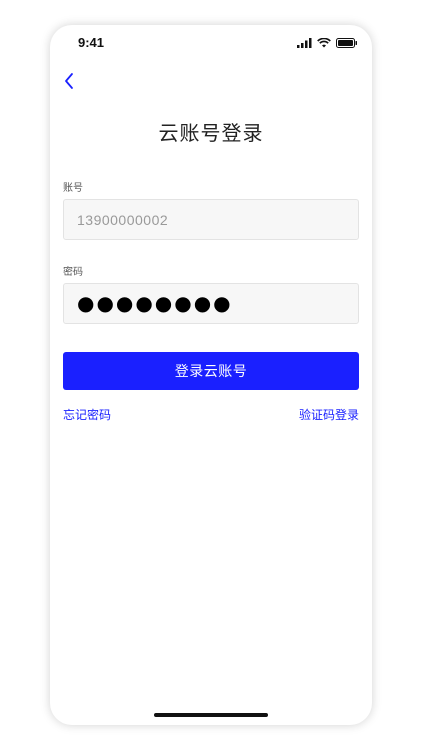 This screenshot has width=422, height=750. I want to click on battery-icon, so click(346, 43).